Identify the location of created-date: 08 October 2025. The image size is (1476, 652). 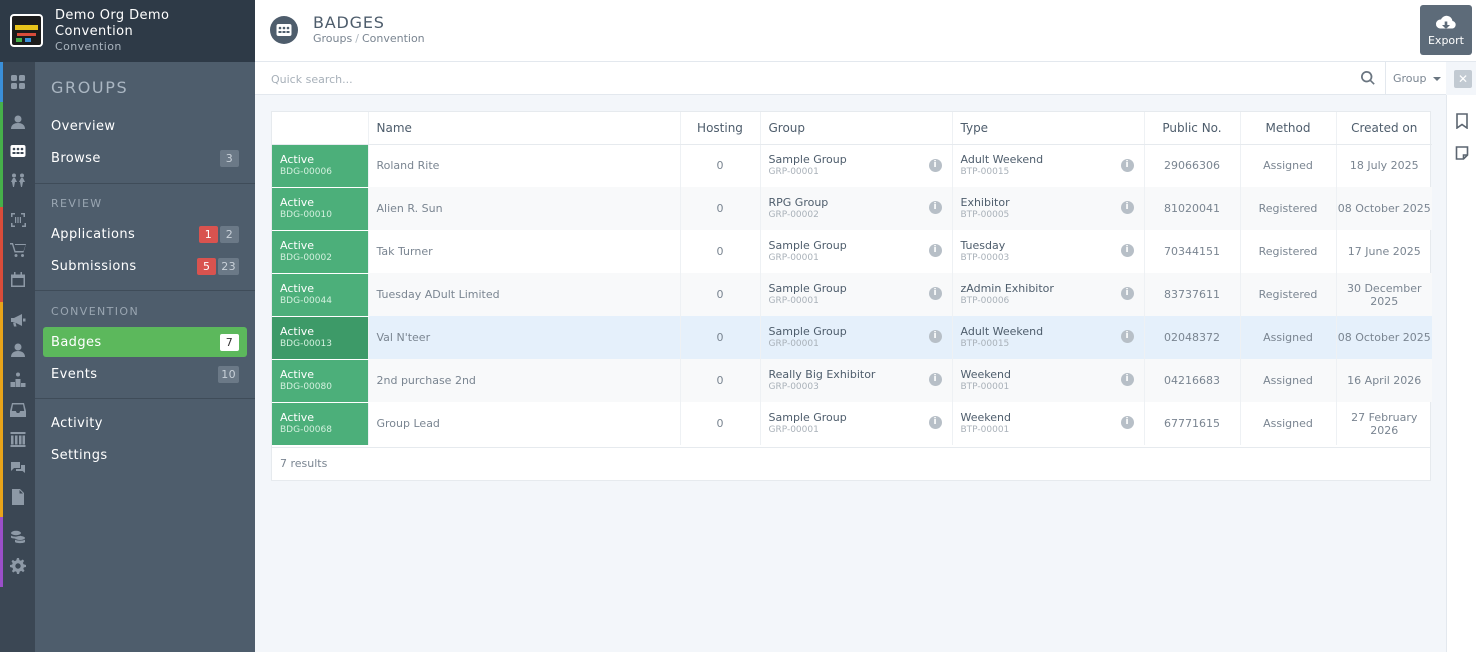
(1383, 208).